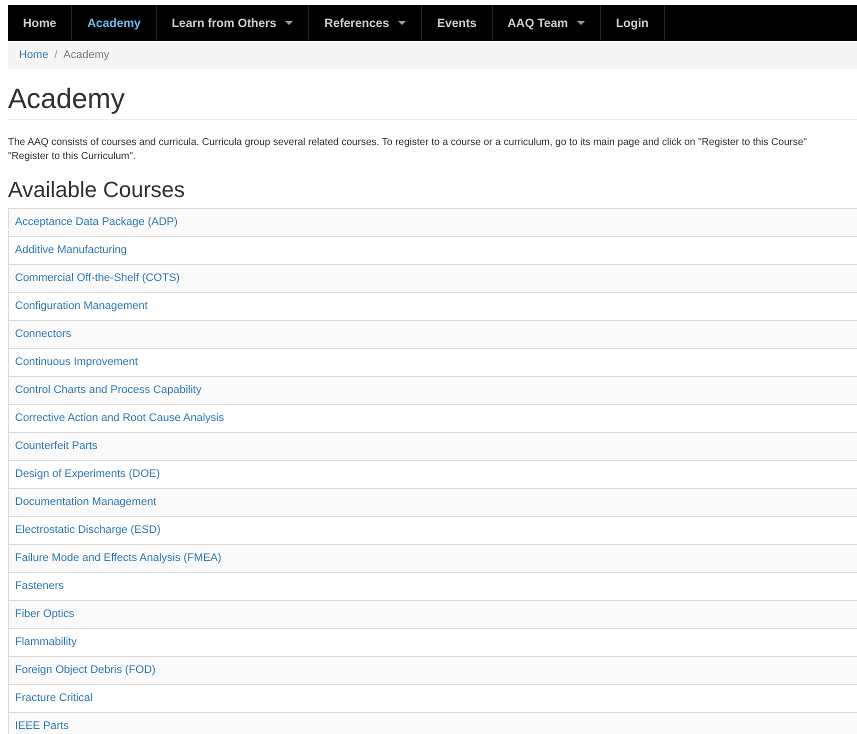  I want to click on course-link: Additive Manufacturing, so click(71, 250).